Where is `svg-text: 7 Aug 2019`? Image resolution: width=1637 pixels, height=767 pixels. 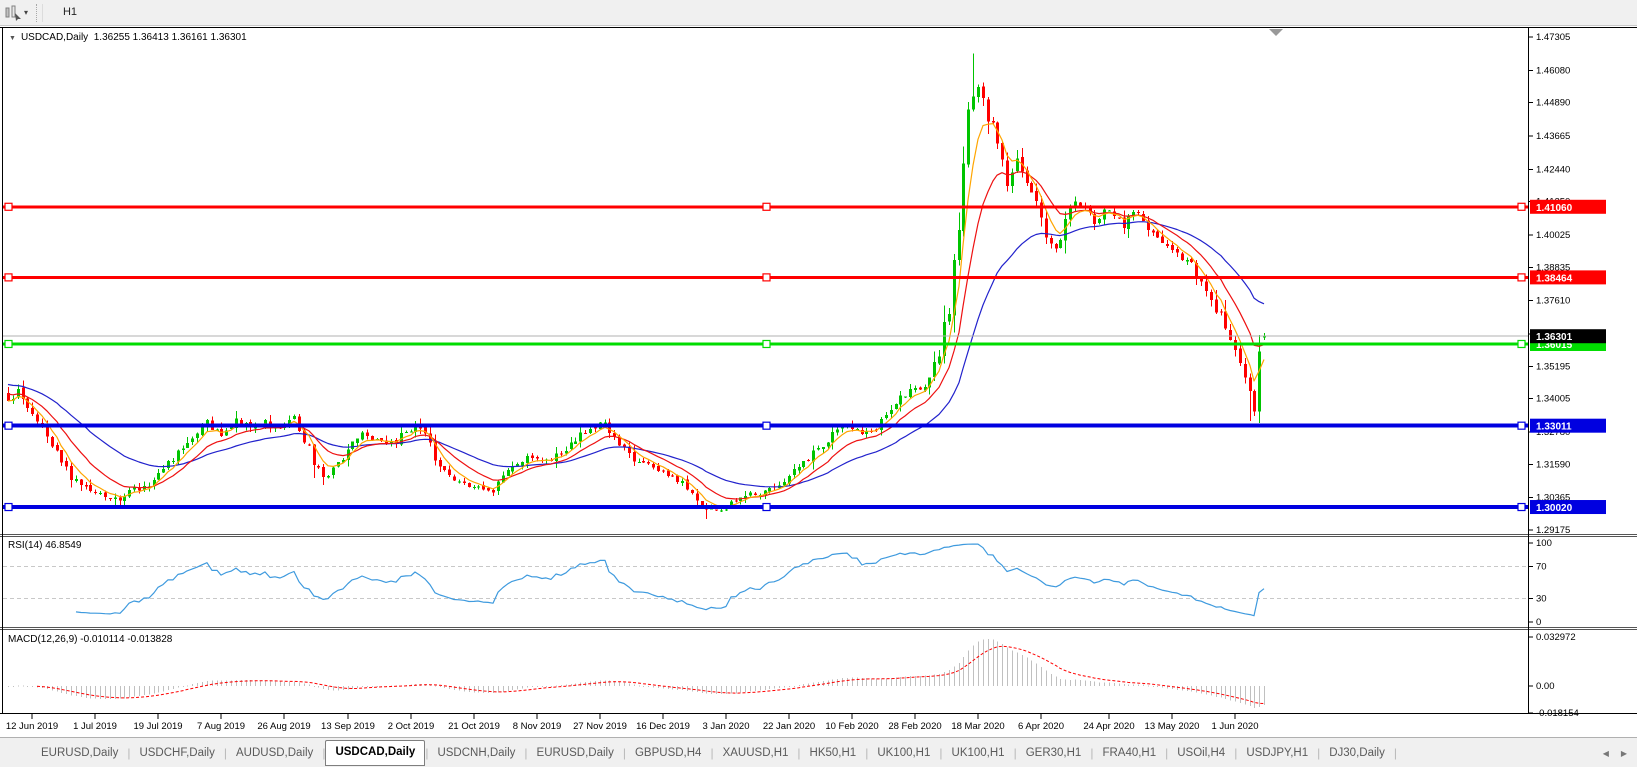 svg-text: 7 Aug 2019 is located at coordinates (221, 726).